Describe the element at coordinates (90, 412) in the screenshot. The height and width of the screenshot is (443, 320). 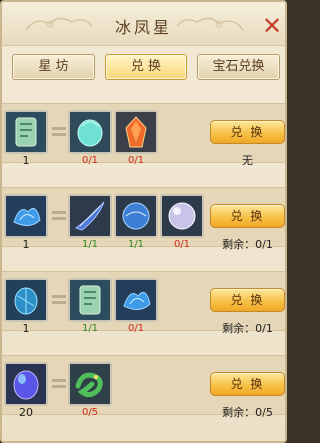
I see `material-count: 0/5` at that location.